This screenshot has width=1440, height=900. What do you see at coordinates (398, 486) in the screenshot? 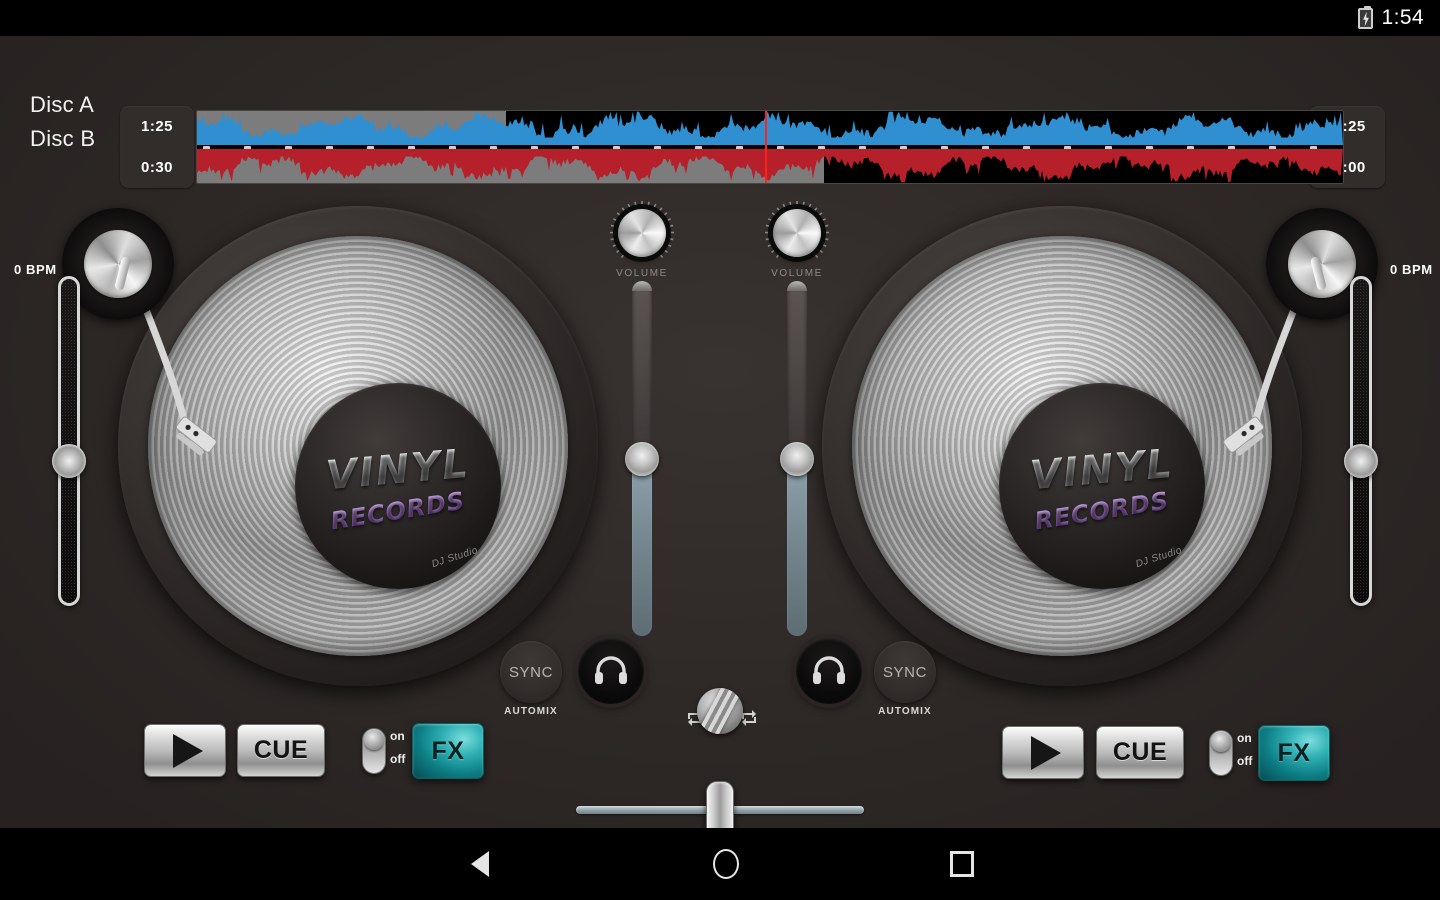
I see `vinyl-label-left: VINYL RECORDS DJ Studio` at bounding box center [398, 486].